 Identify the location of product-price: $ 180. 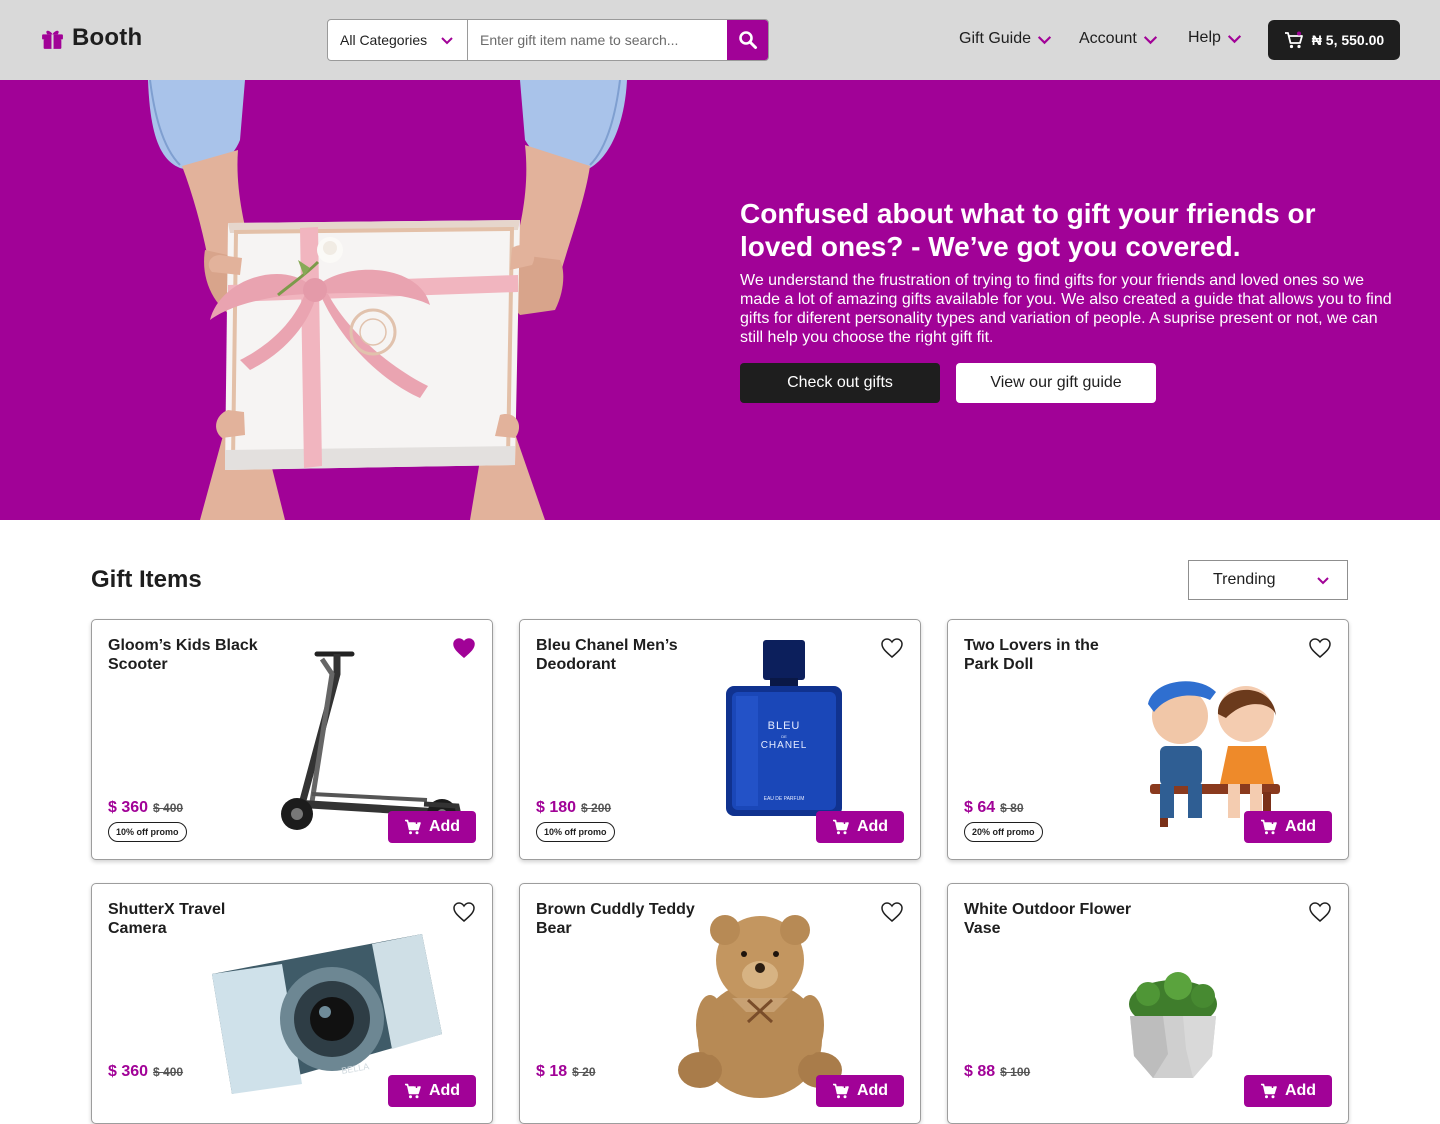
(556, 807).